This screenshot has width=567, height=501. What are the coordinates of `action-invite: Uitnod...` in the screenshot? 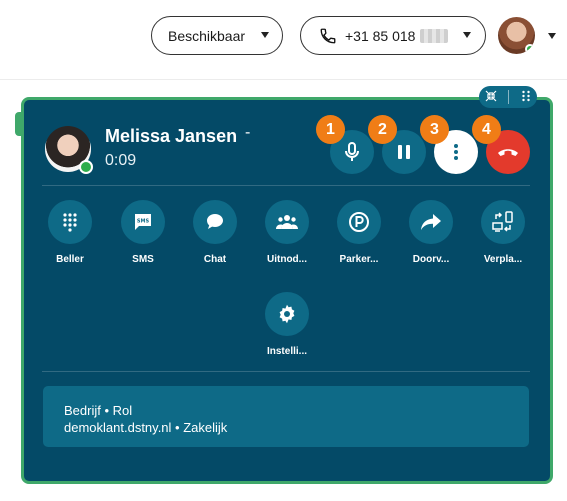 It's located at (287, 232).